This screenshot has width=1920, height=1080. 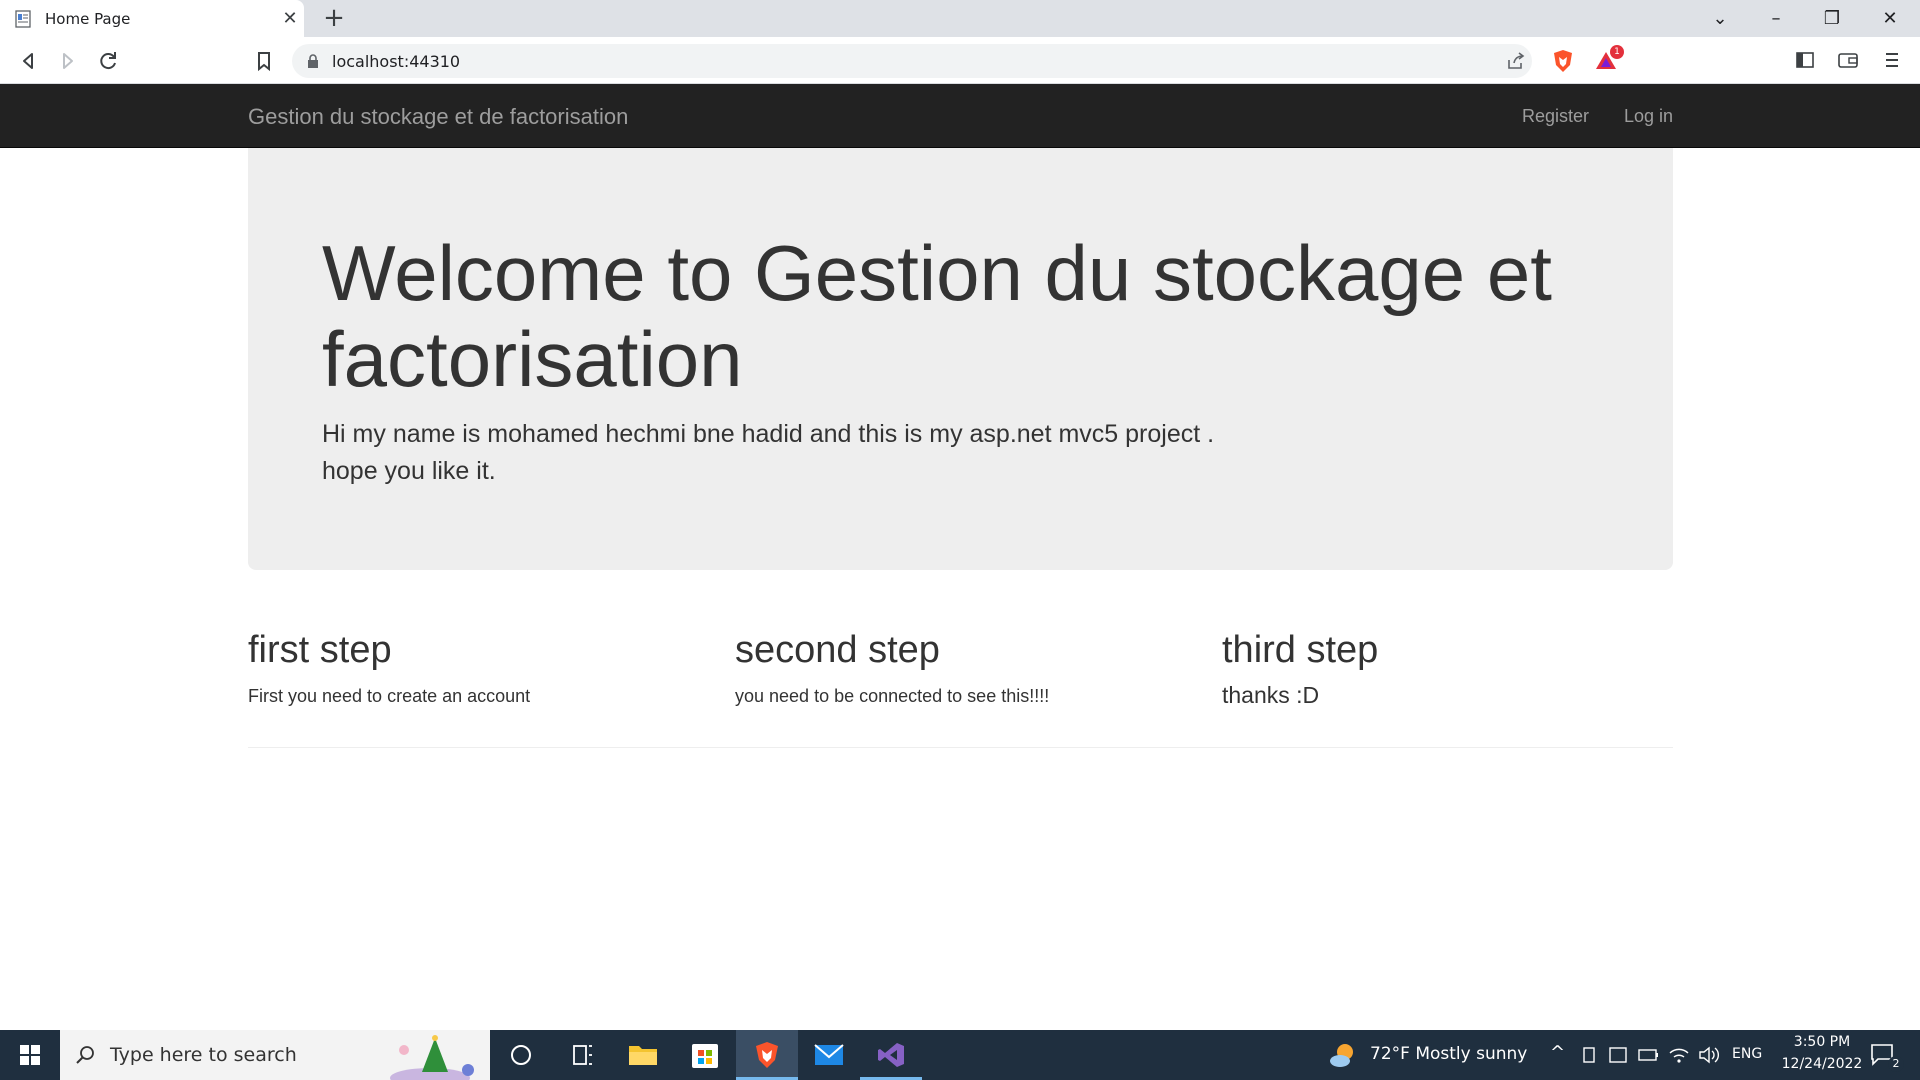 I want to click on task-view-icon, so click(x=583, y=1055).